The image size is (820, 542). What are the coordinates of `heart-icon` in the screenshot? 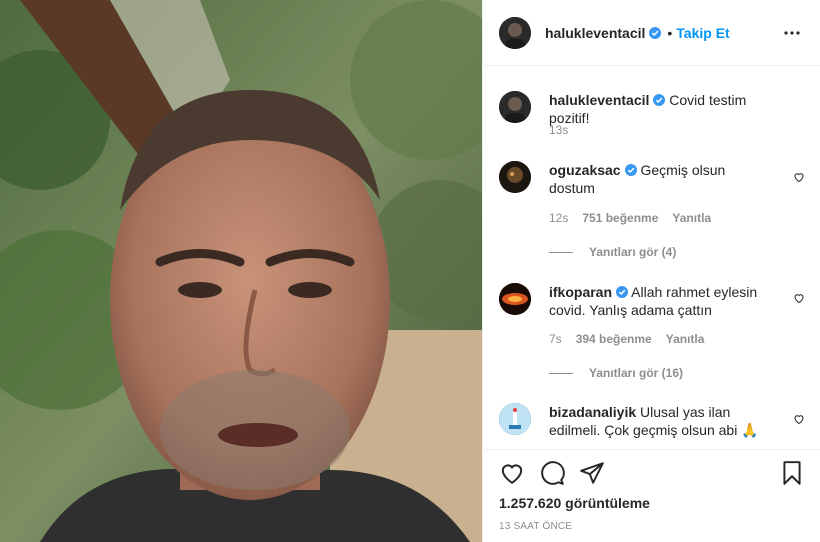 It's located at (512, 473).